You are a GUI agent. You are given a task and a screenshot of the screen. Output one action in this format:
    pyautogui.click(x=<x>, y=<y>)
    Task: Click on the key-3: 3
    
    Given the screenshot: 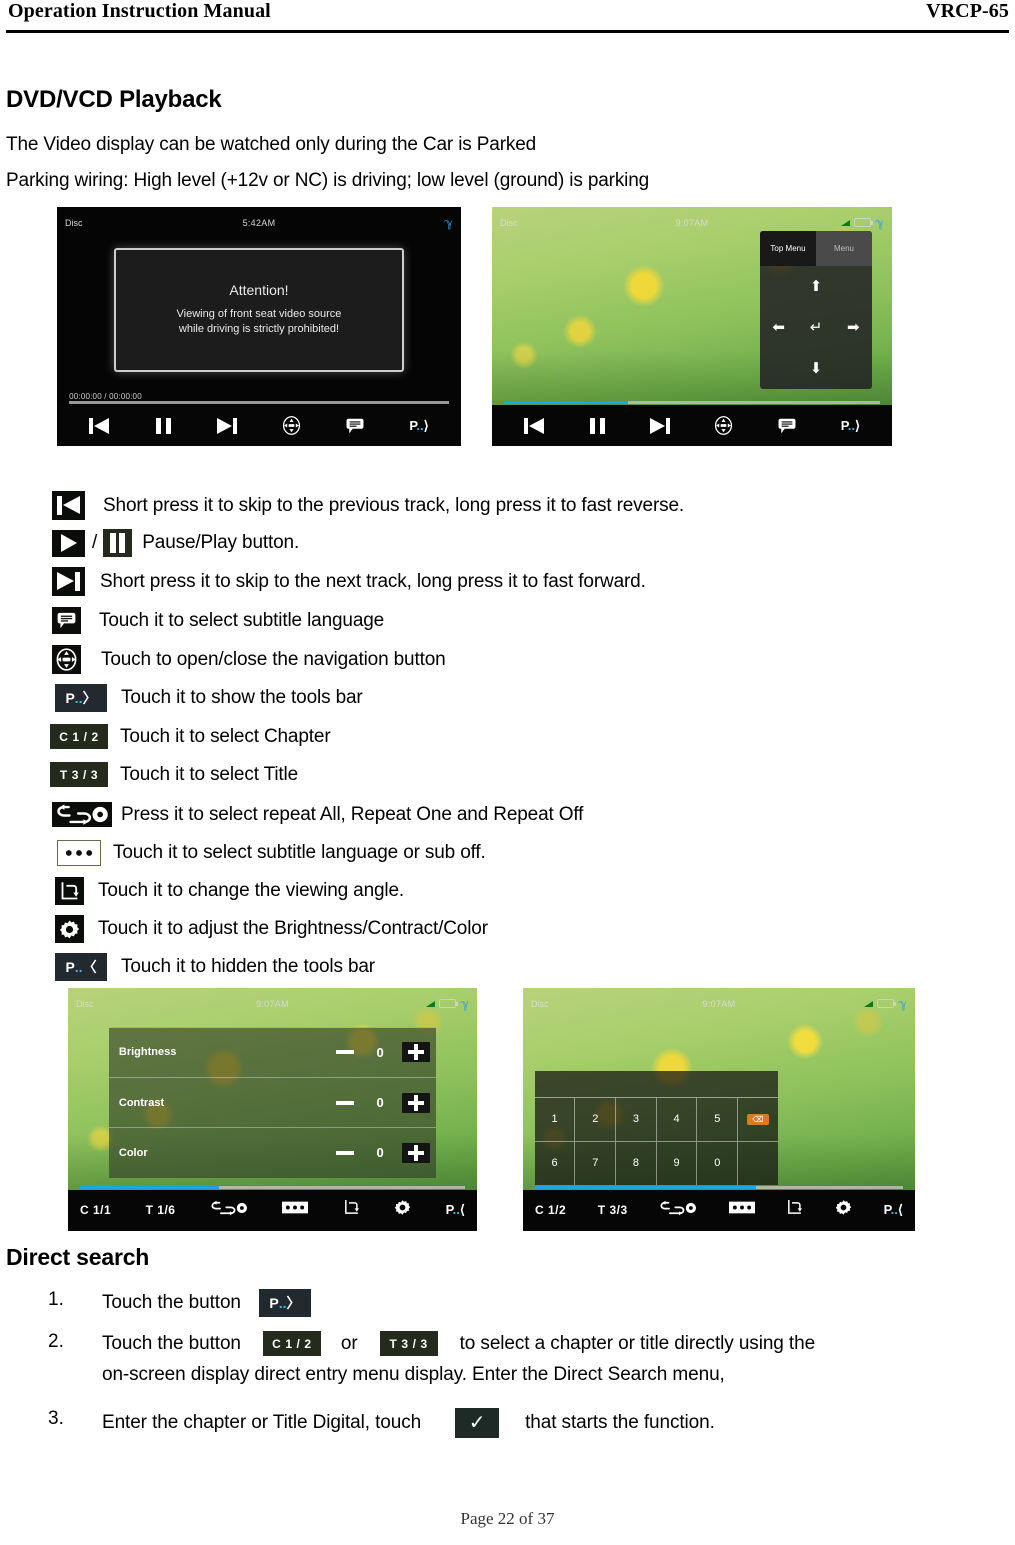 What is the action you would take?
    pyautogui.click(x=636, y=1119)
    